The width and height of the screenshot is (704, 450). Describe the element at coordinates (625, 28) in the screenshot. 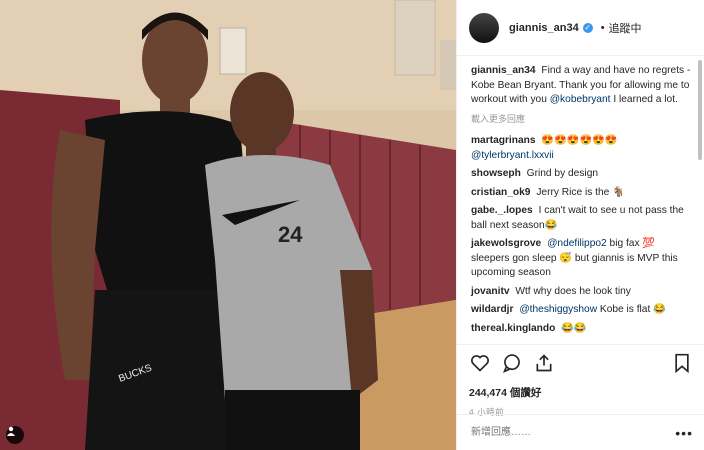

I see `follow-status-button: 追蹤中` at that location.